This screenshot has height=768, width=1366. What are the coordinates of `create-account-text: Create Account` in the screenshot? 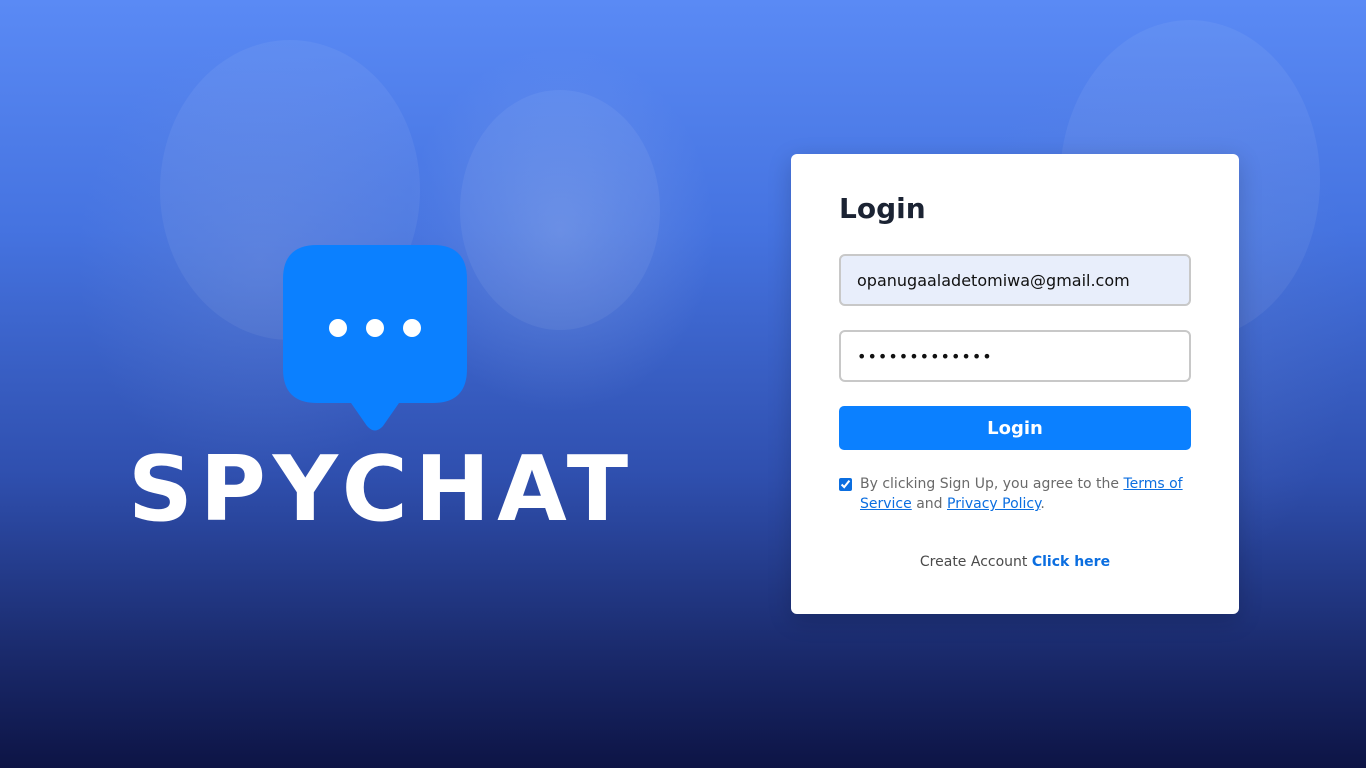 It's located at (975, 562).